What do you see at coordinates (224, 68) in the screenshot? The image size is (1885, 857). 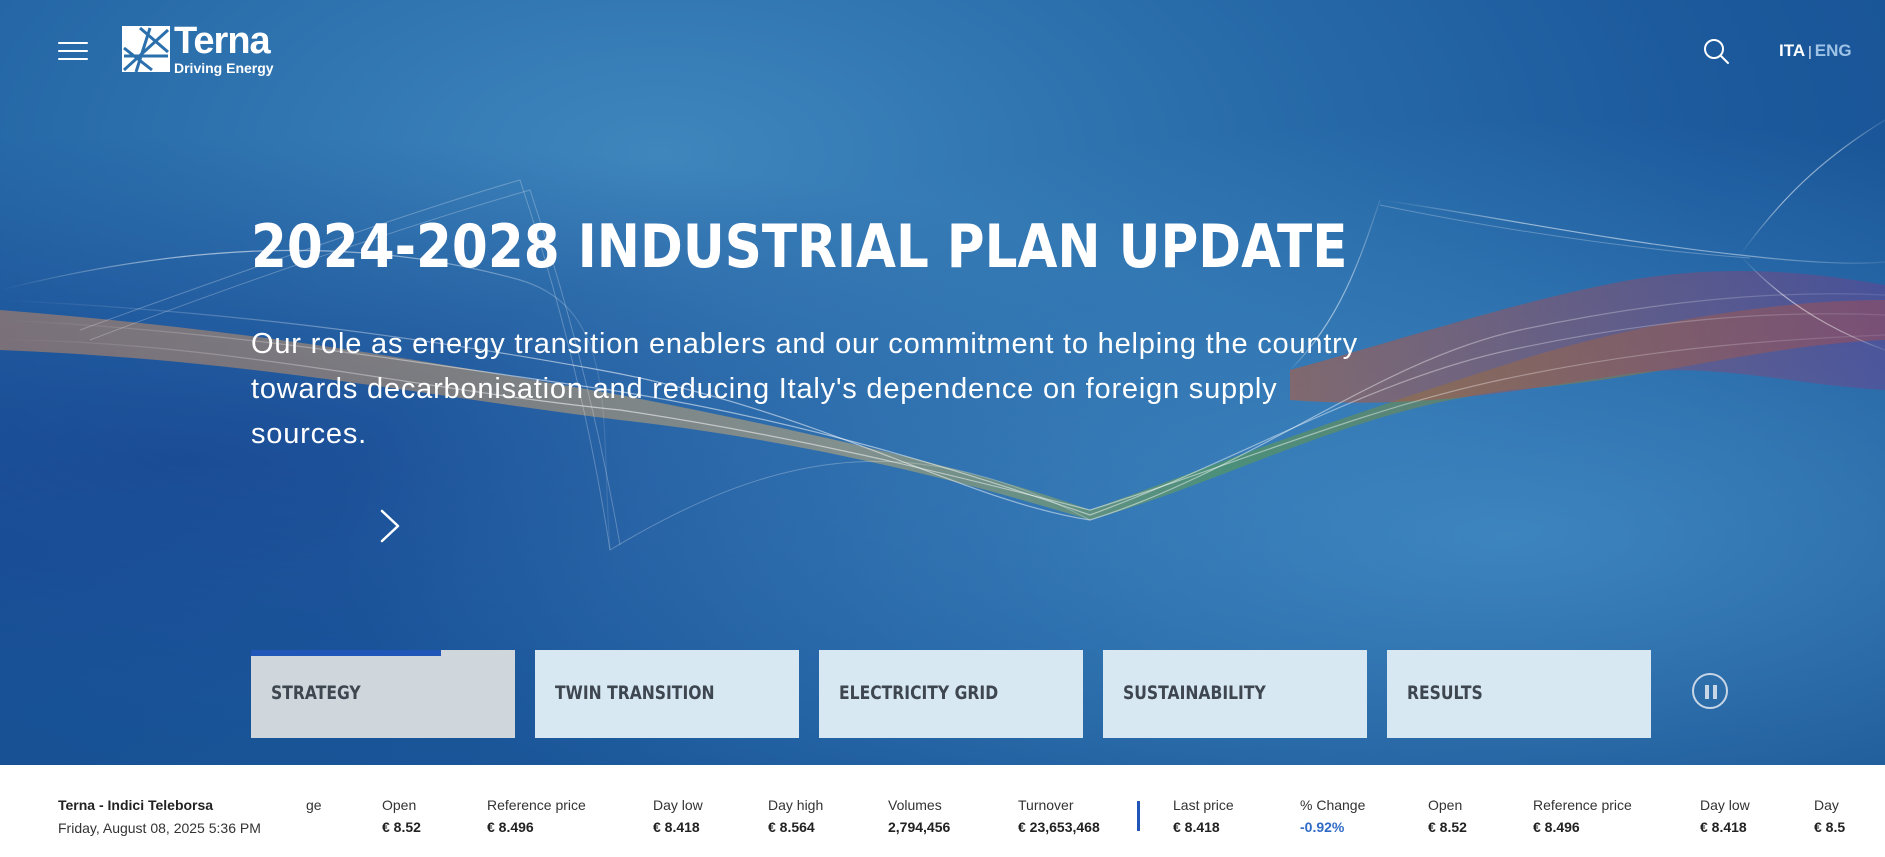 I see `logo-tagline: Driving Energy` at bounding box center [224, 68].